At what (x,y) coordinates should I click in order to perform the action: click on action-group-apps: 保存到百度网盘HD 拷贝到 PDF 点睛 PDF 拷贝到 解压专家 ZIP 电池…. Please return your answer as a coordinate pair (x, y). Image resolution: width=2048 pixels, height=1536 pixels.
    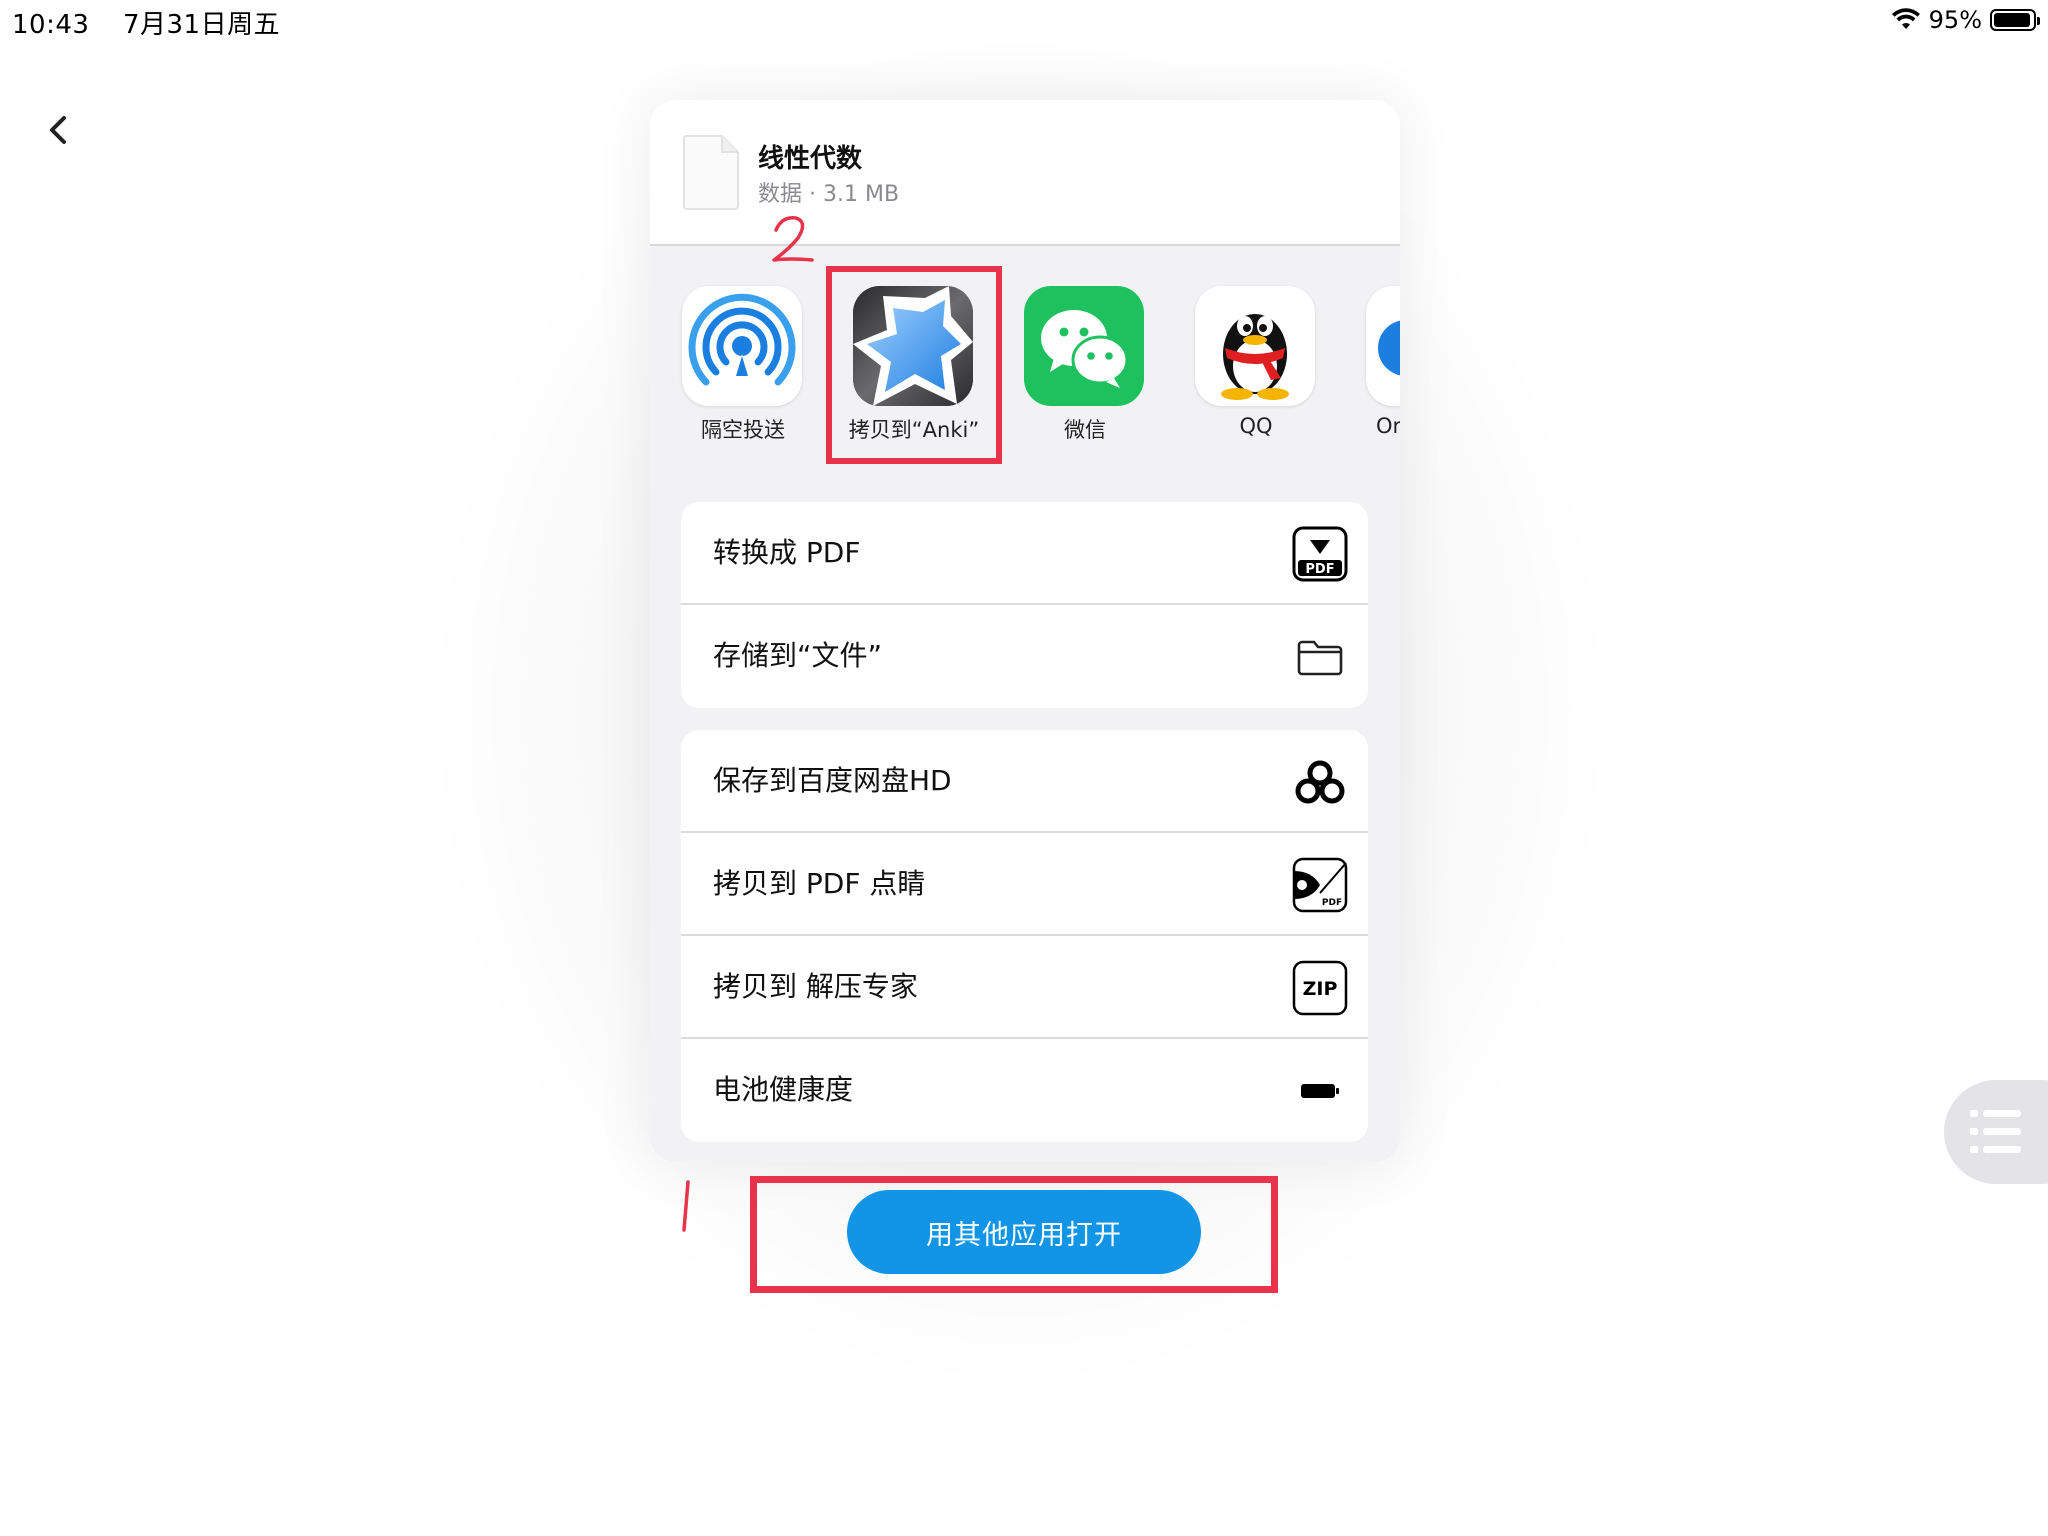
    Looking at the image, I should click on (1024, 936).